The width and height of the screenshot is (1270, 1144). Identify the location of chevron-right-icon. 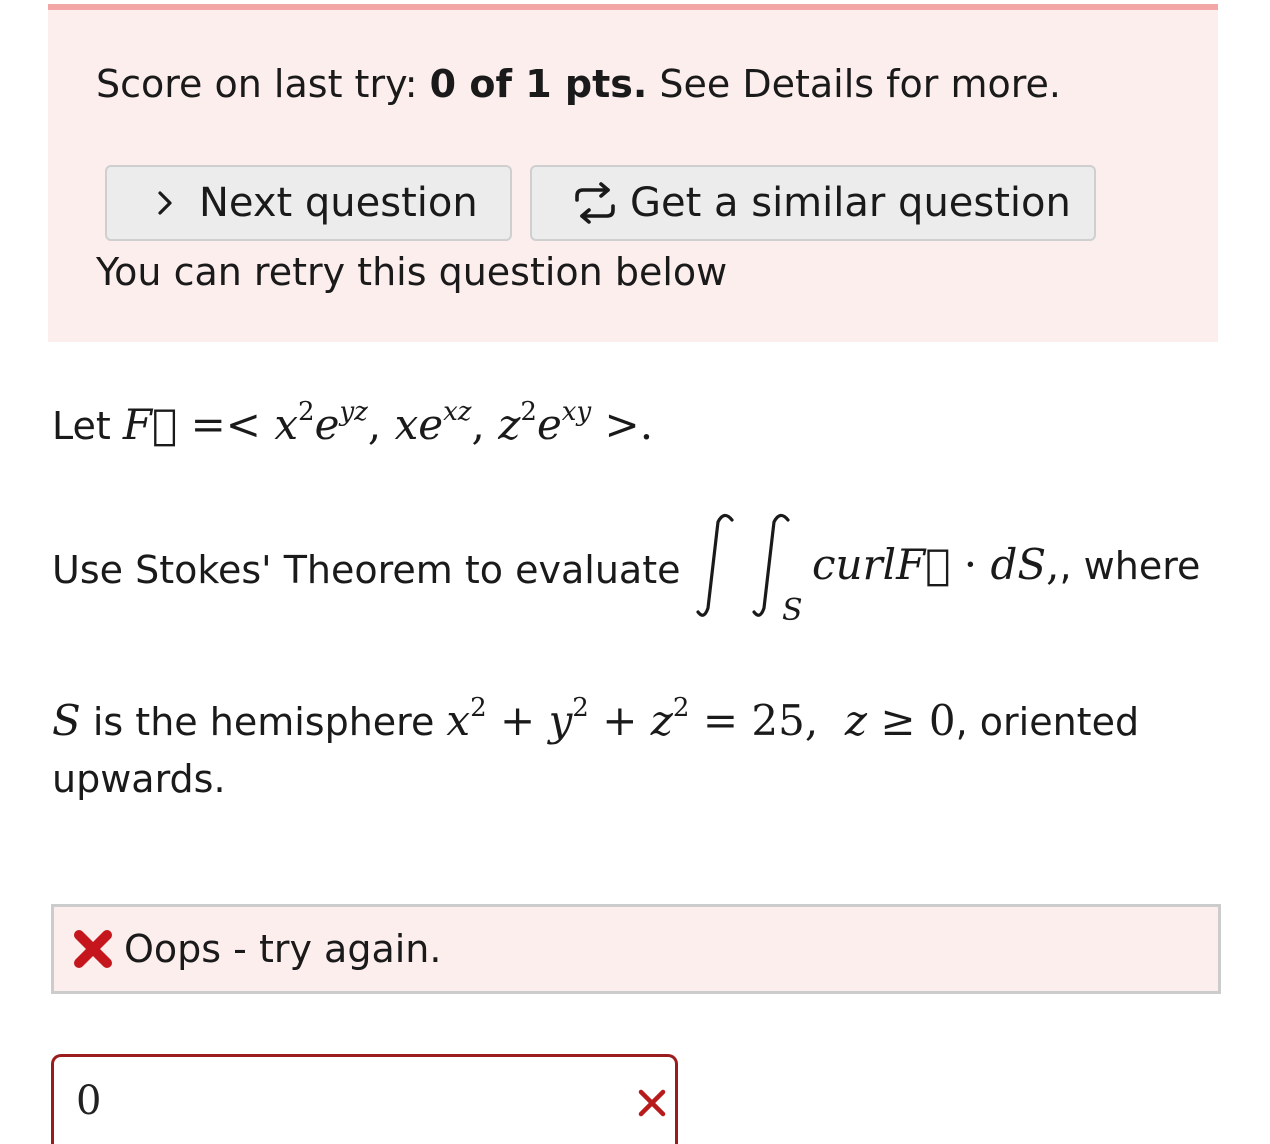
(165, 203).